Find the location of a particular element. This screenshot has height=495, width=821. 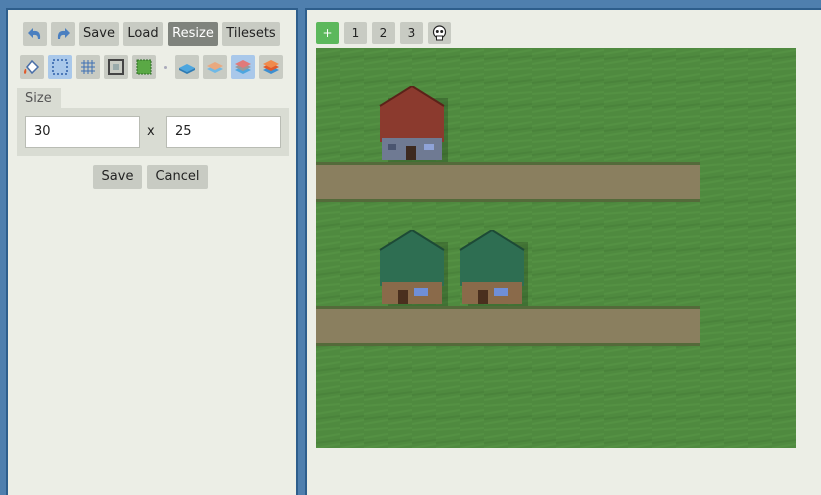

fill-bucket-icon is located at coordinates (32, 67).